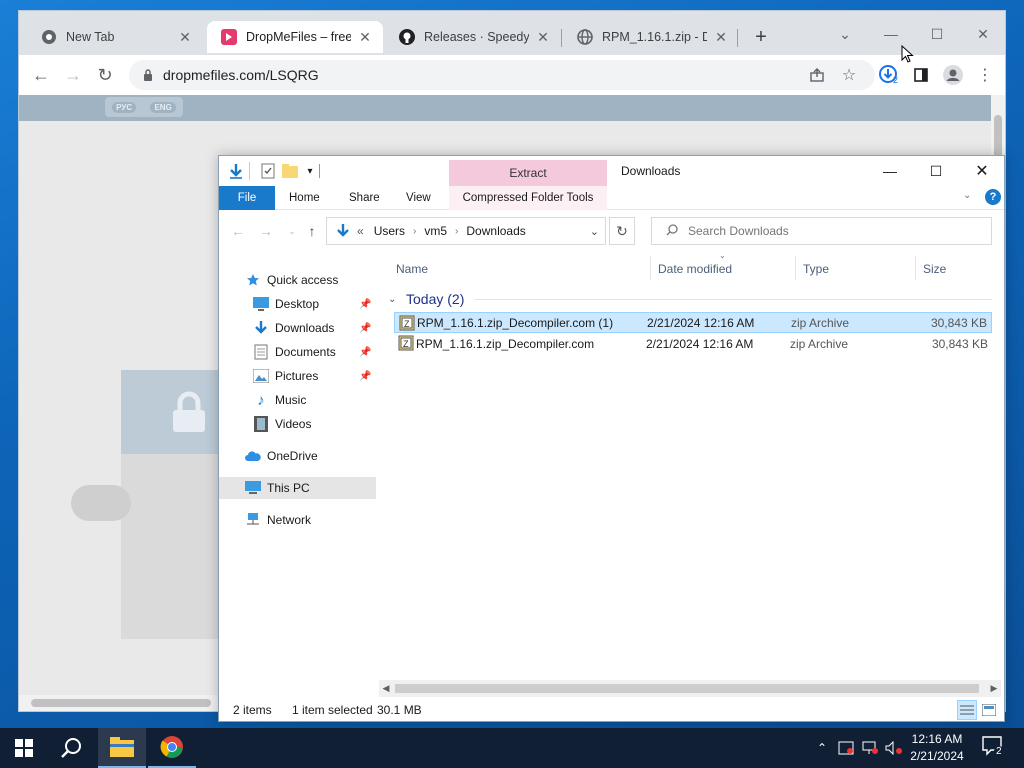 The image size is (1024, 768). What do you see at coordinates (360, 231) in the screenshot?
I see `breadcrumb-overflow: «` at bounding box center [360, 231].